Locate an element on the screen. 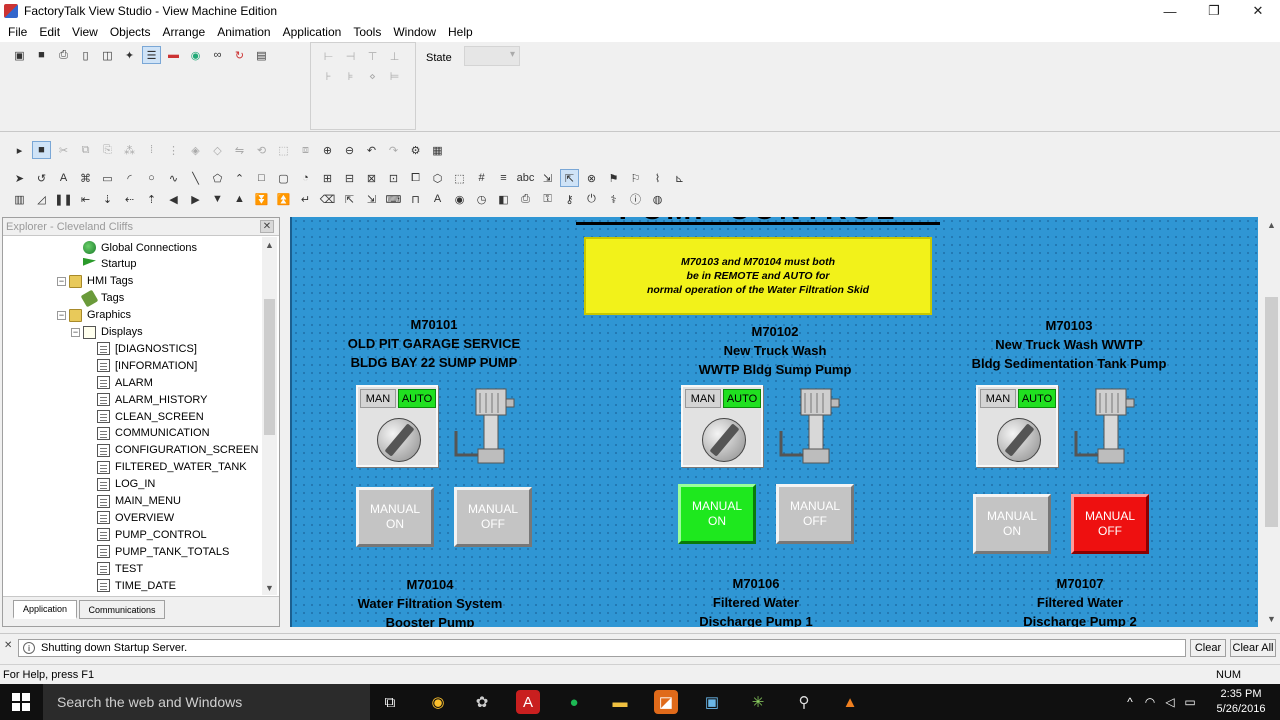 The width and height of the screenshot is (1280, 720). clear-all-button: Clear All is located at coordinates (1253, 648).